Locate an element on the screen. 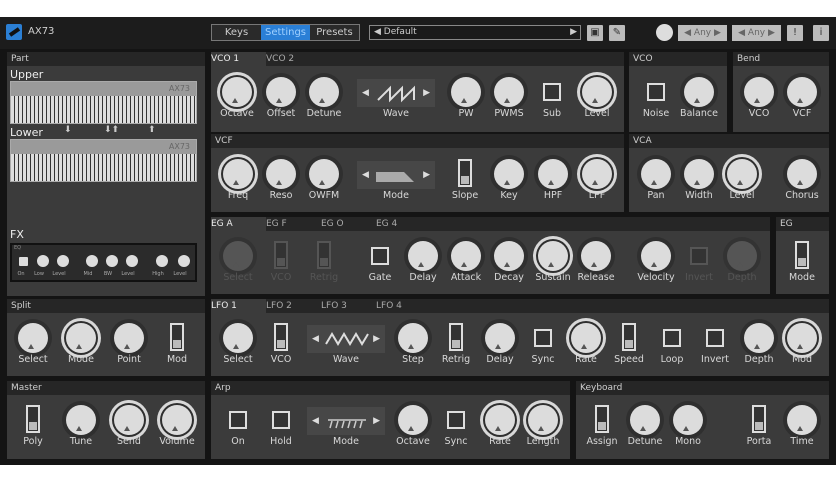 This screenshot has height=484, width=836. tab-eg-o: EG O is located at coordinates (348, 224).